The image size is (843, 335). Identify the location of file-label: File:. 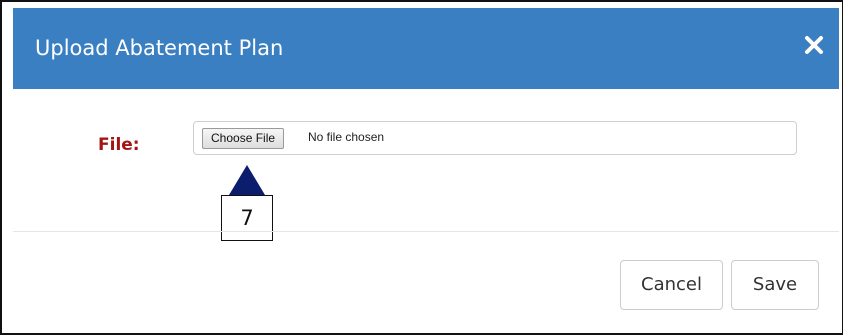
(119, 145).